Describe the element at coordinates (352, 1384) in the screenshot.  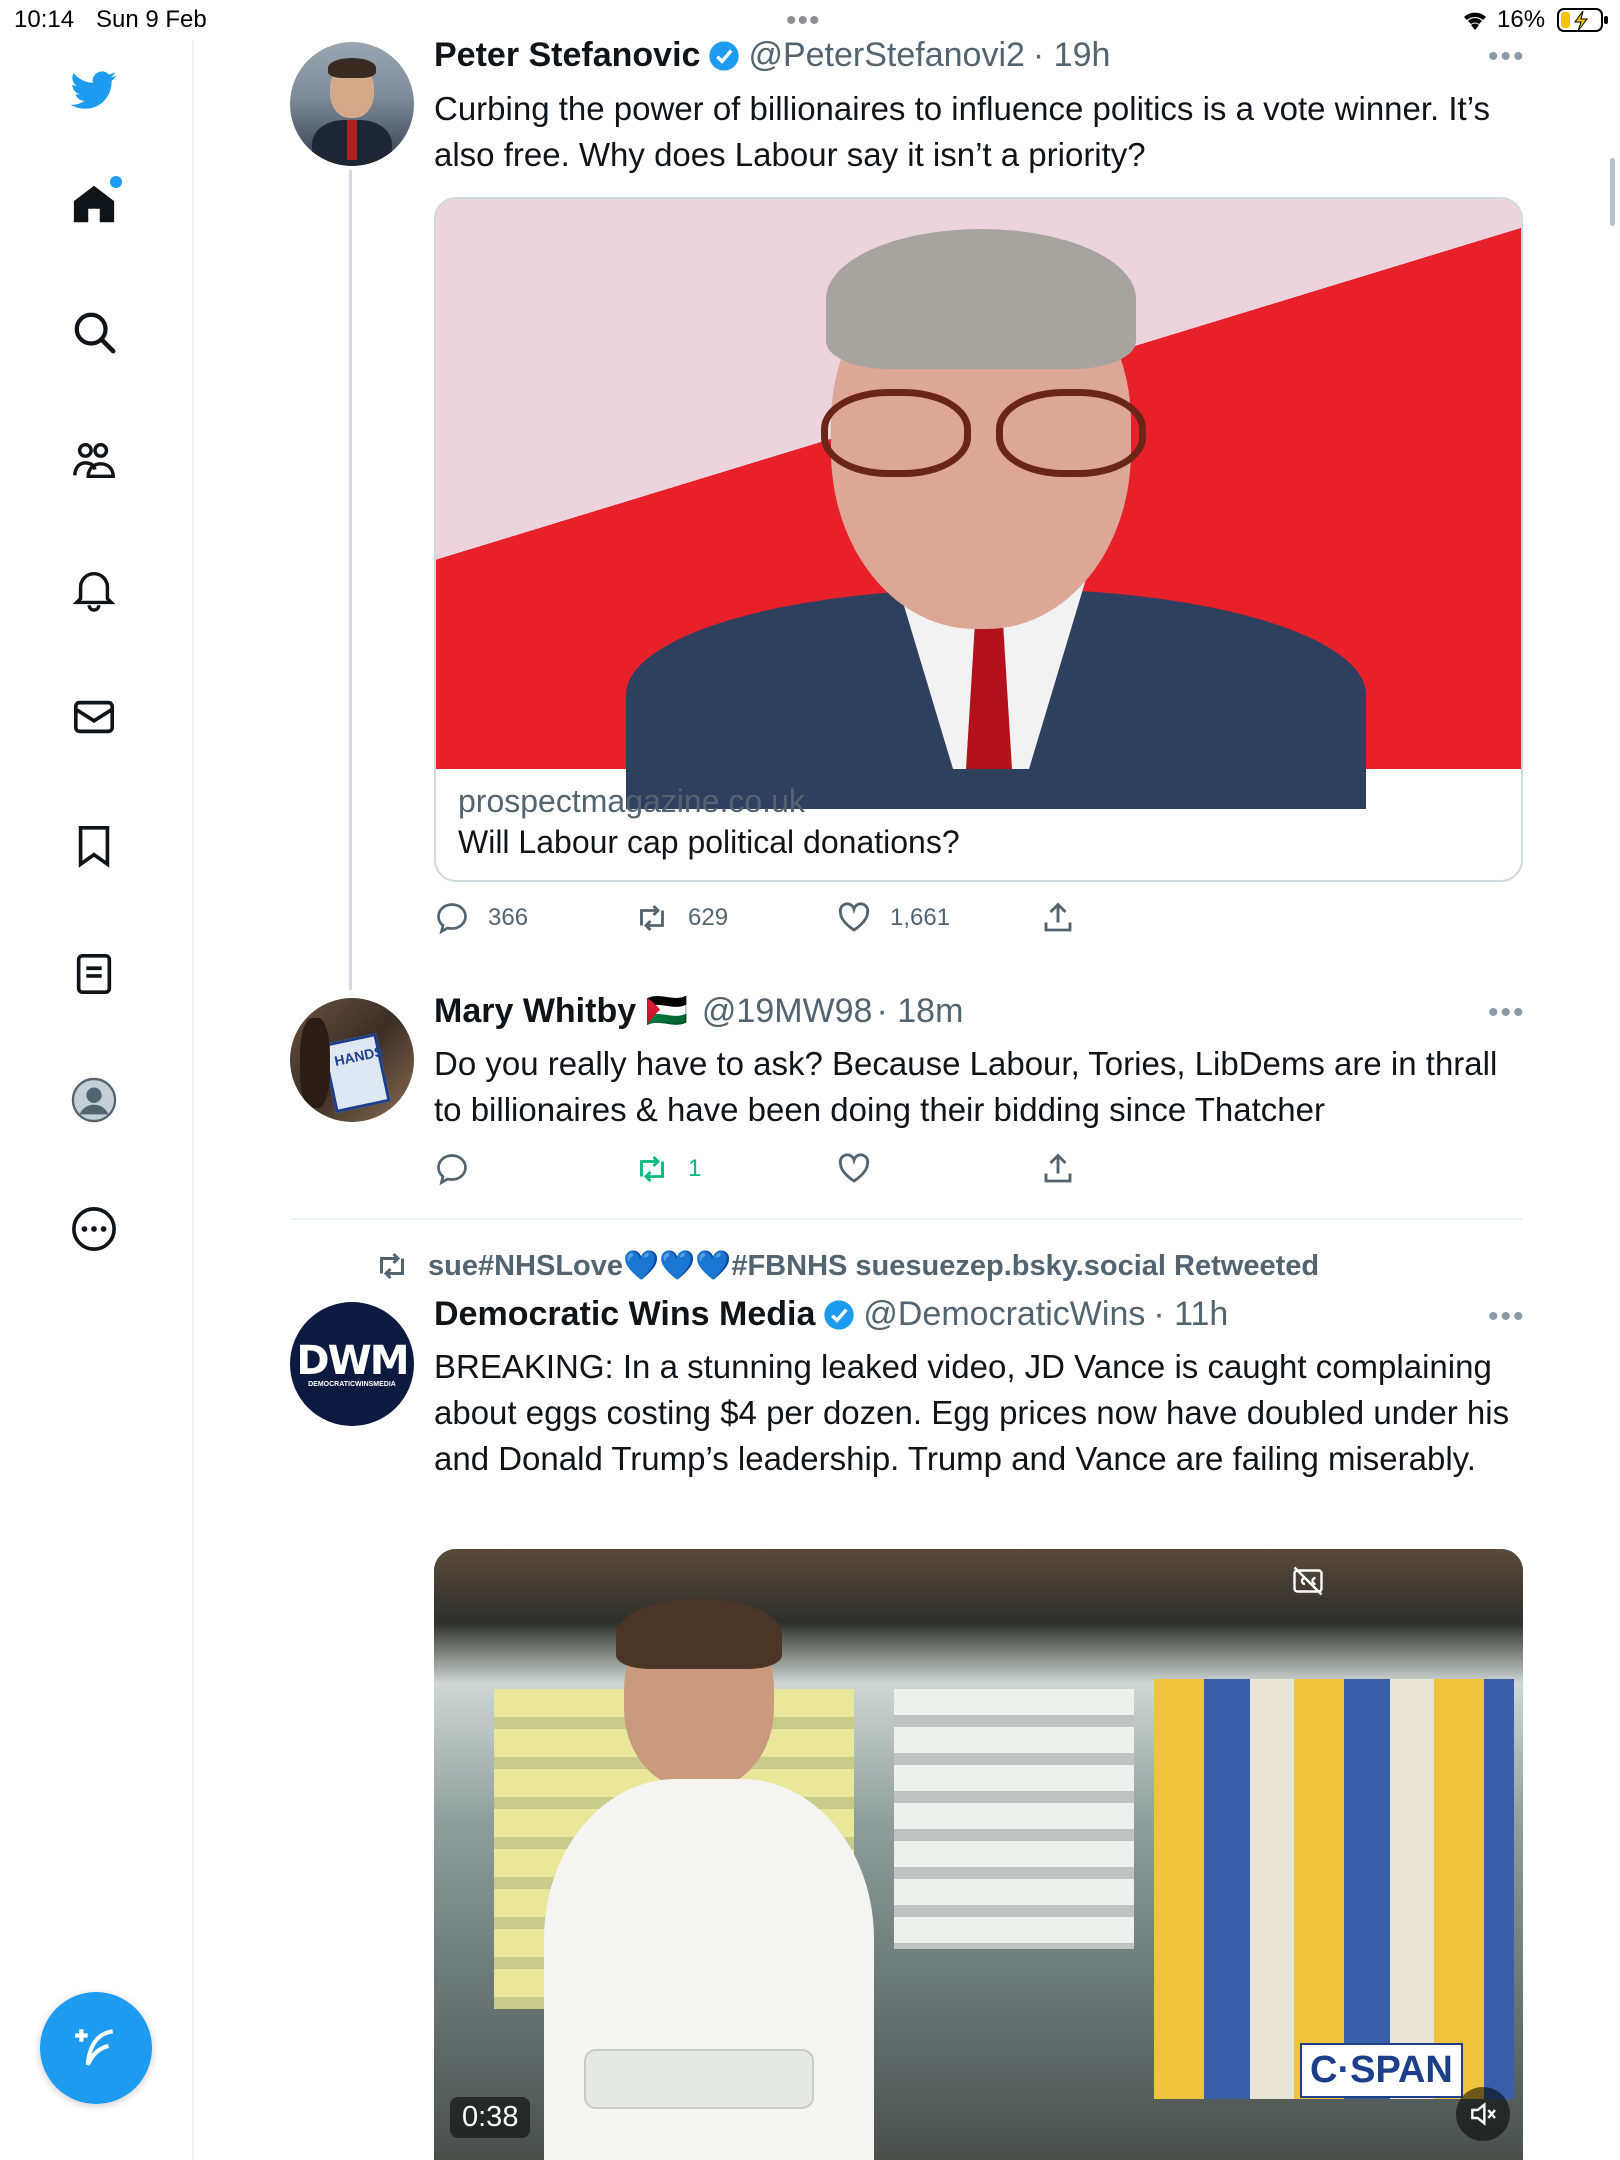
I see `dwm-logo-subtext: DEMOCRATICWINSMEDIA` at that location.